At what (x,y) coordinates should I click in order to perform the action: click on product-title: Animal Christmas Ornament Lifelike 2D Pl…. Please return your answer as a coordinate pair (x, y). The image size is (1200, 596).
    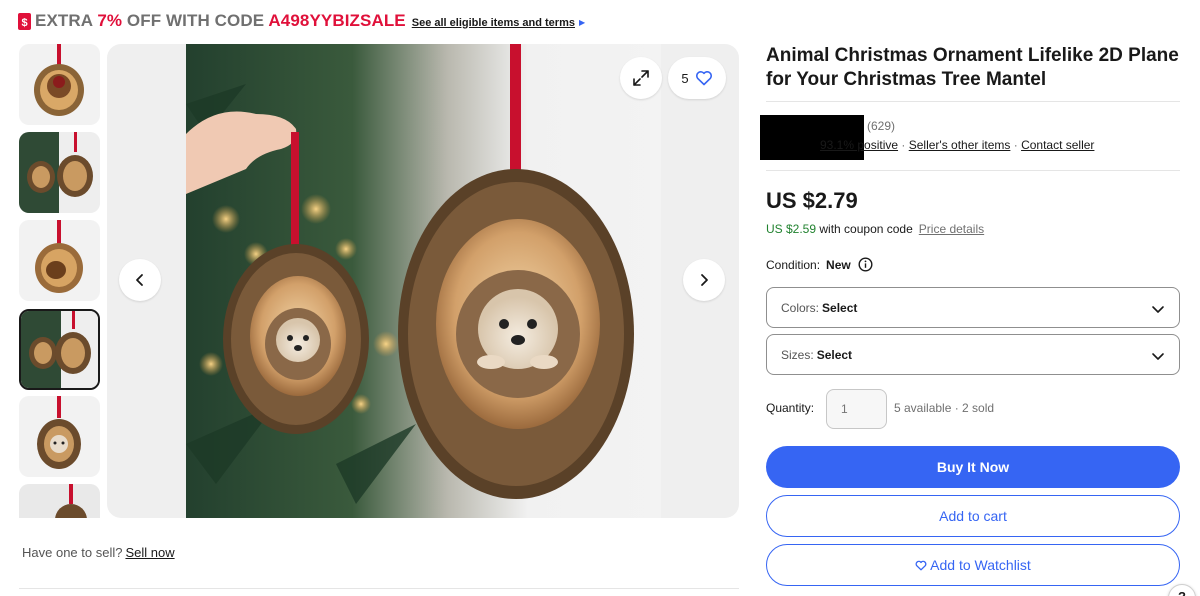
    Looking at the image, I should click on (972, 67).